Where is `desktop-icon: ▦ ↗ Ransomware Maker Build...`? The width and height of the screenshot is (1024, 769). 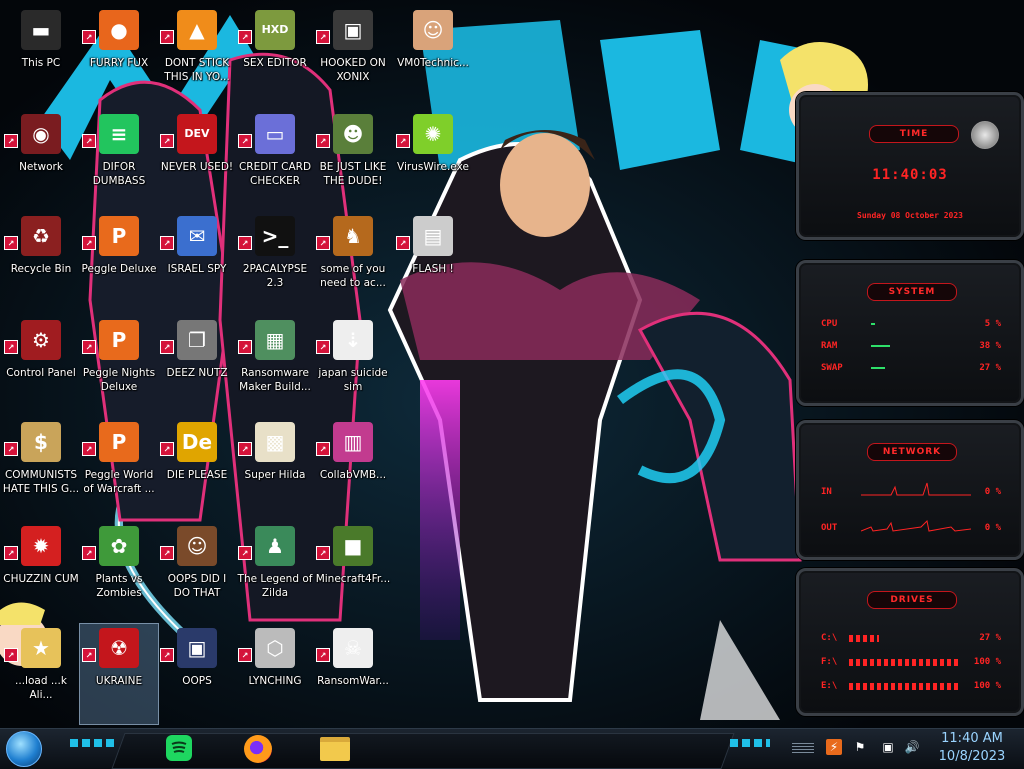
desktop-icon: ▦ ↗ Ransomware Maker Build... is located at coordinates (275, 366).